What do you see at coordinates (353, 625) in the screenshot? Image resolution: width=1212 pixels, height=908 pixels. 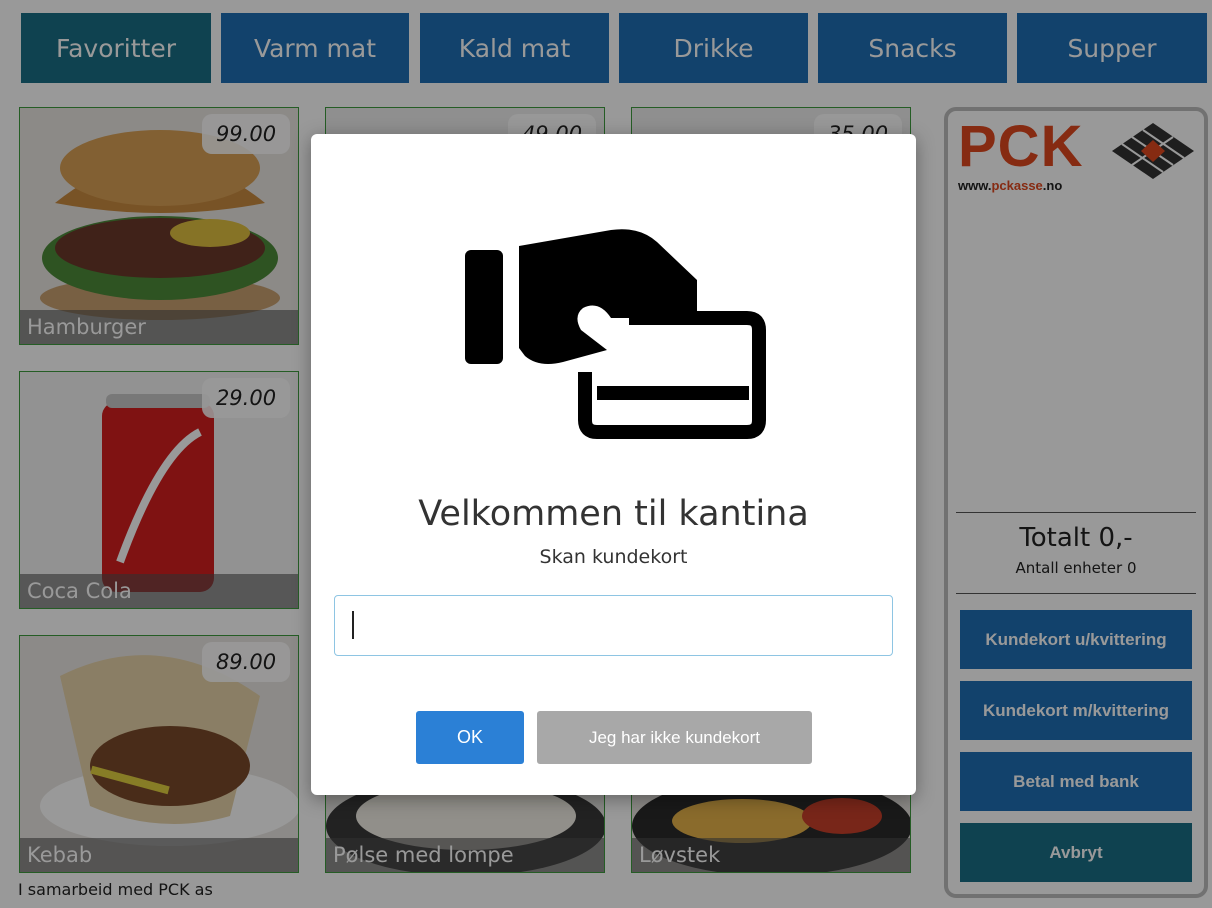 I see `text-caret` at bounding box center [353, 625].